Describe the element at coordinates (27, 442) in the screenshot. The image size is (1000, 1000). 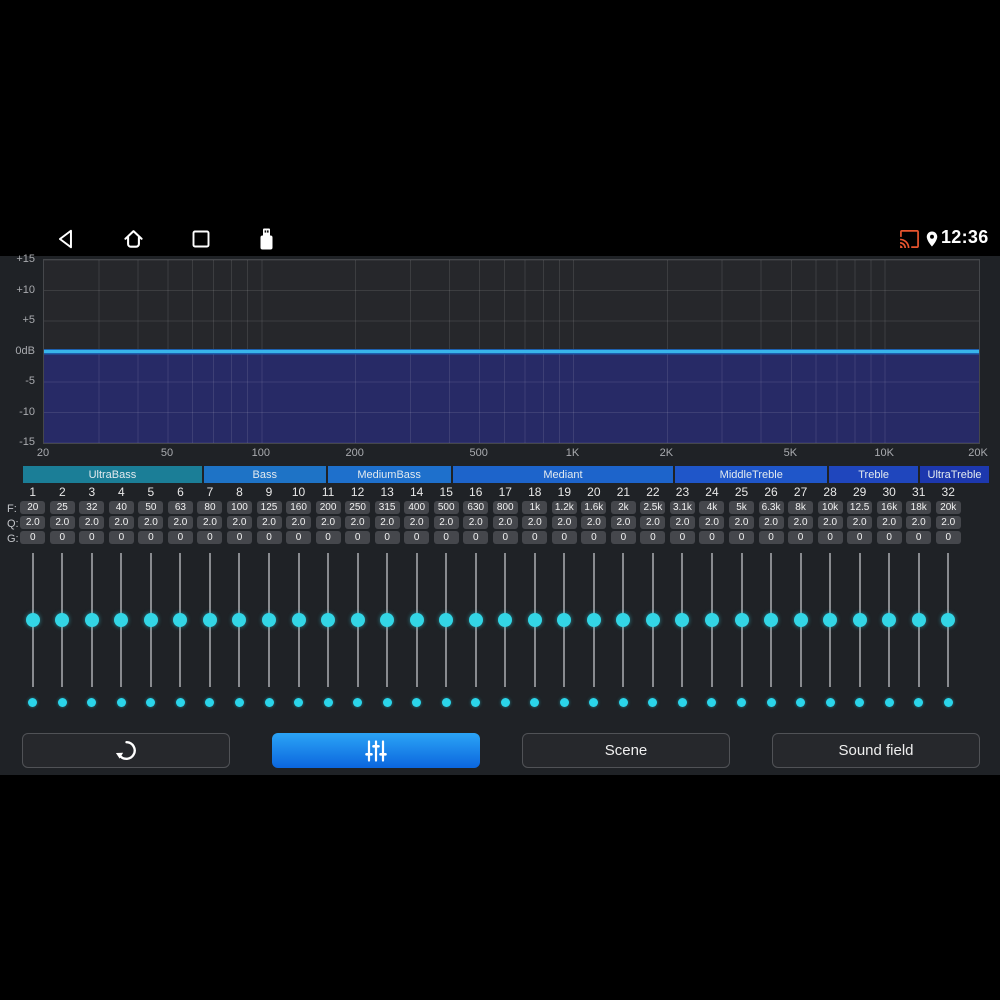
I see `db-axis-label: -15` at that location.